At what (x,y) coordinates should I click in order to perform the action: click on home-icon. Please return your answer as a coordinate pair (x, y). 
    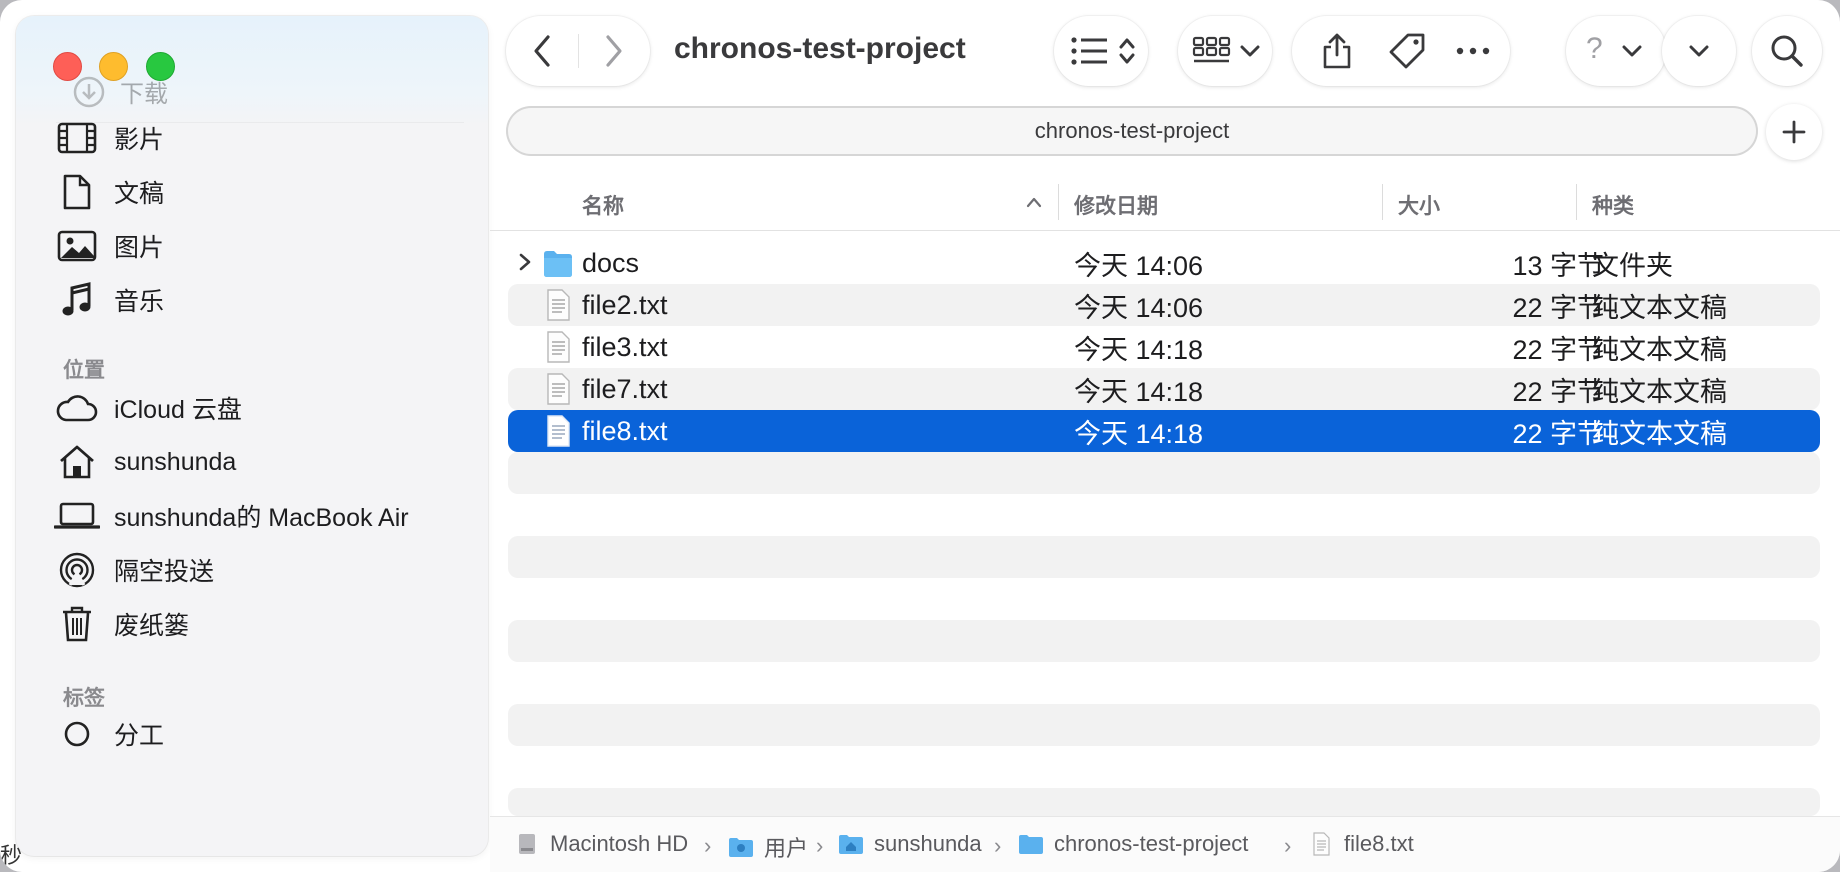
    Looking at the image, I should click on (77, 462).